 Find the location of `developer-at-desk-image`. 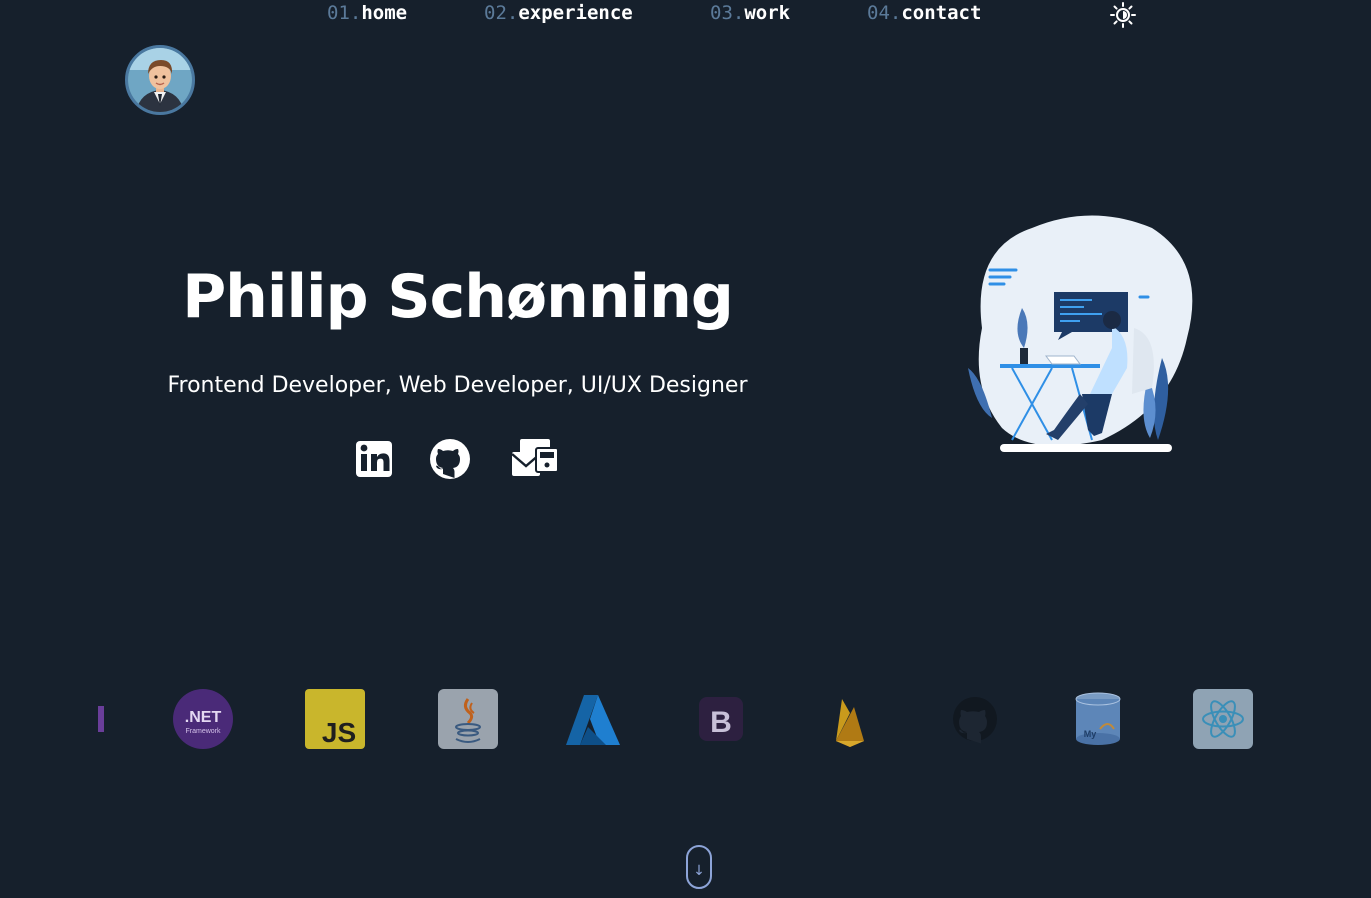

developer-at-desk-image is located at coordinates (1080, 333).